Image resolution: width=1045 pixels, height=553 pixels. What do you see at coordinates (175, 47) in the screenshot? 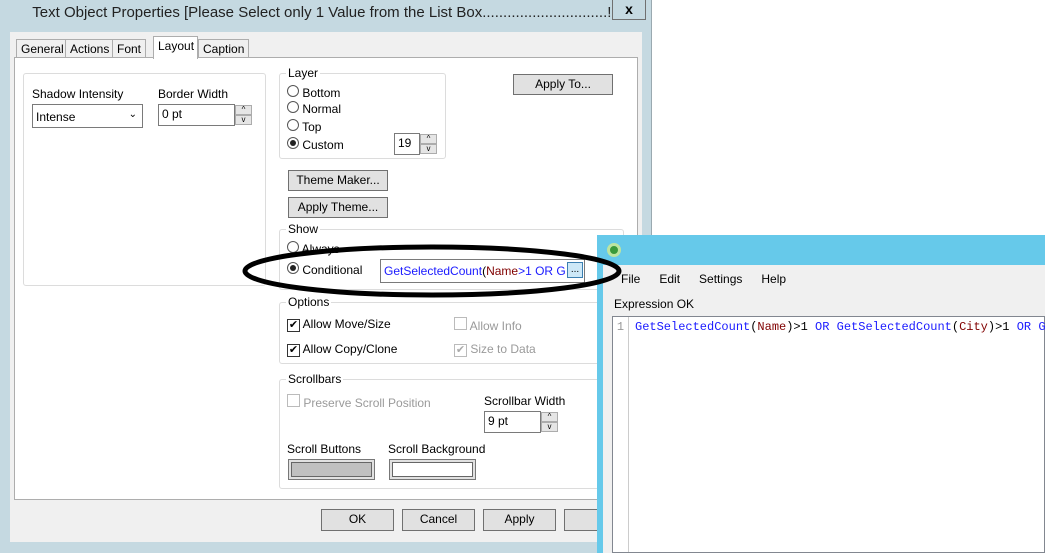
I see `tab-layout: Layout` at bounding box center [175, 47].